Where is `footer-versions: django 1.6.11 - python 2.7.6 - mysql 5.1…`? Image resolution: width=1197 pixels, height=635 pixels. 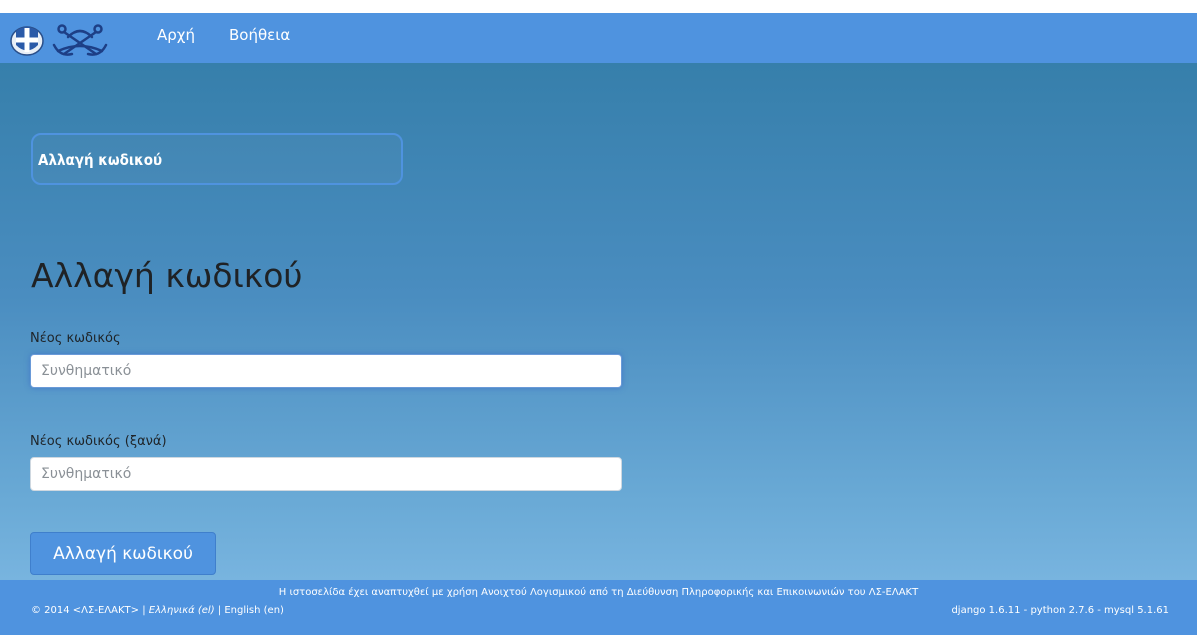
footer-versions: django 1.6.11 - python 2.7.6 - mysql 5.1… is located at coordinates (1060, 610).